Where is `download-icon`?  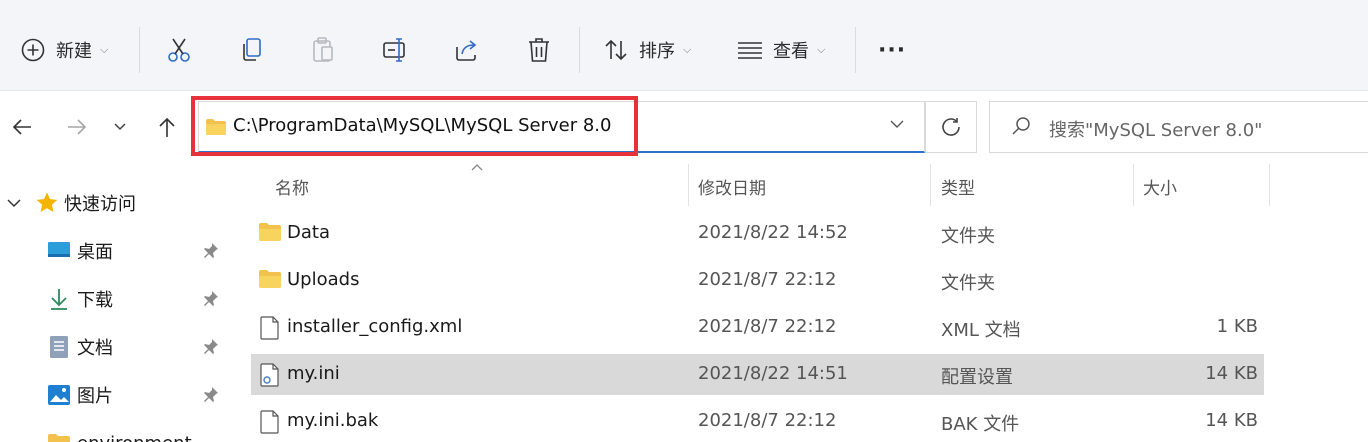
download-icon is located at coordinates (59, 299).